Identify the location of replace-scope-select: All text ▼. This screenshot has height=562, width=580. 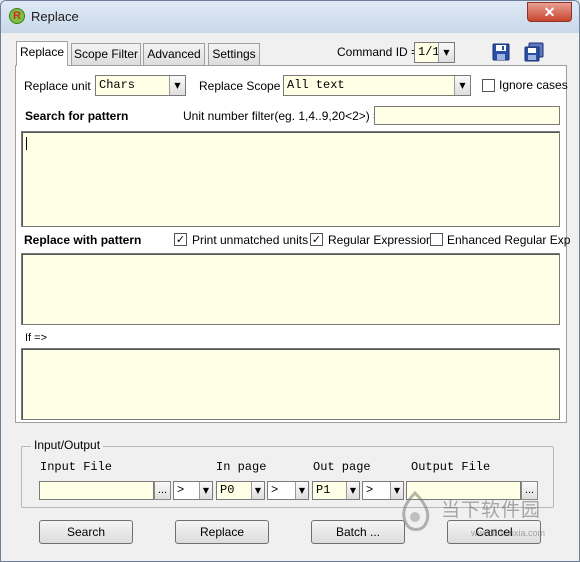
(377, 85).